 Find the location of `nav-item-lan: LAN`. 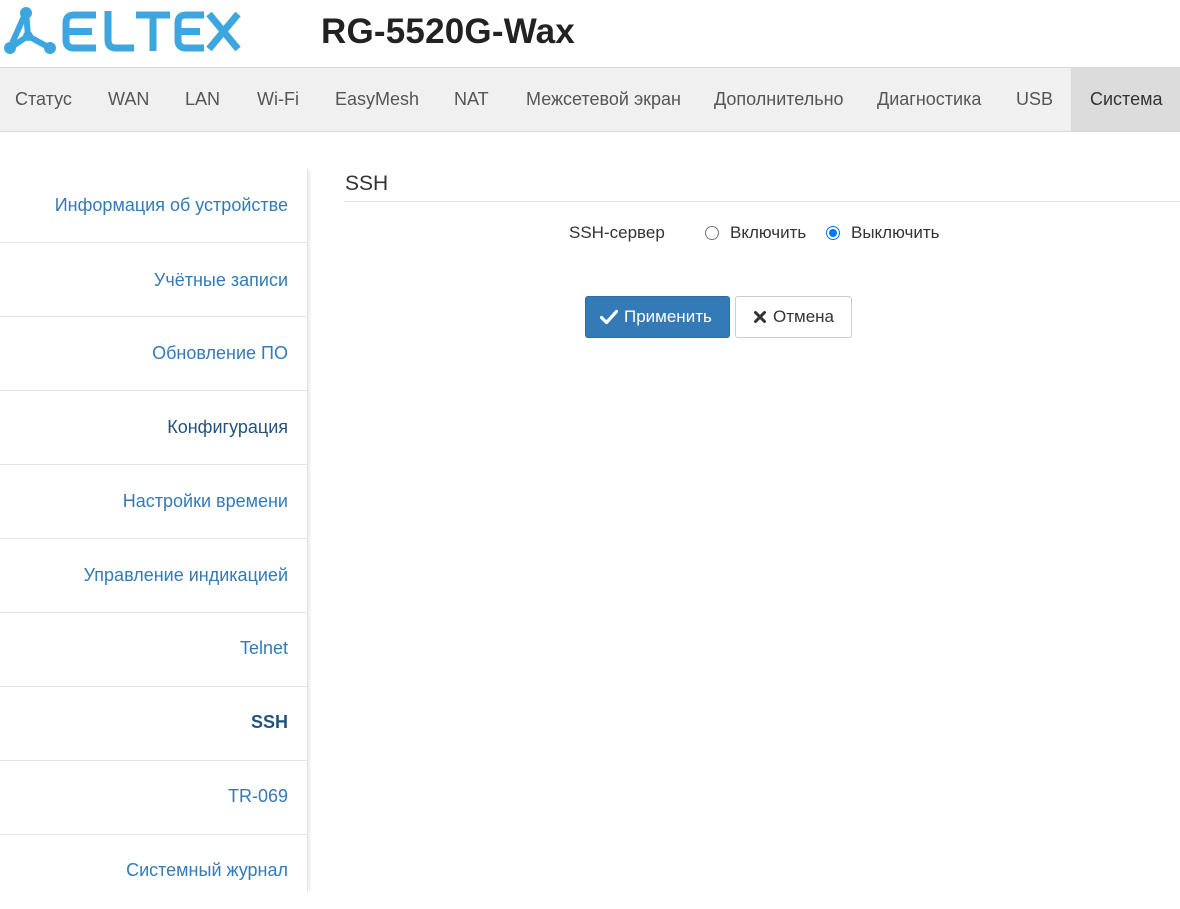

nav-item-lan: LAN is located at coordinates (202, 99).